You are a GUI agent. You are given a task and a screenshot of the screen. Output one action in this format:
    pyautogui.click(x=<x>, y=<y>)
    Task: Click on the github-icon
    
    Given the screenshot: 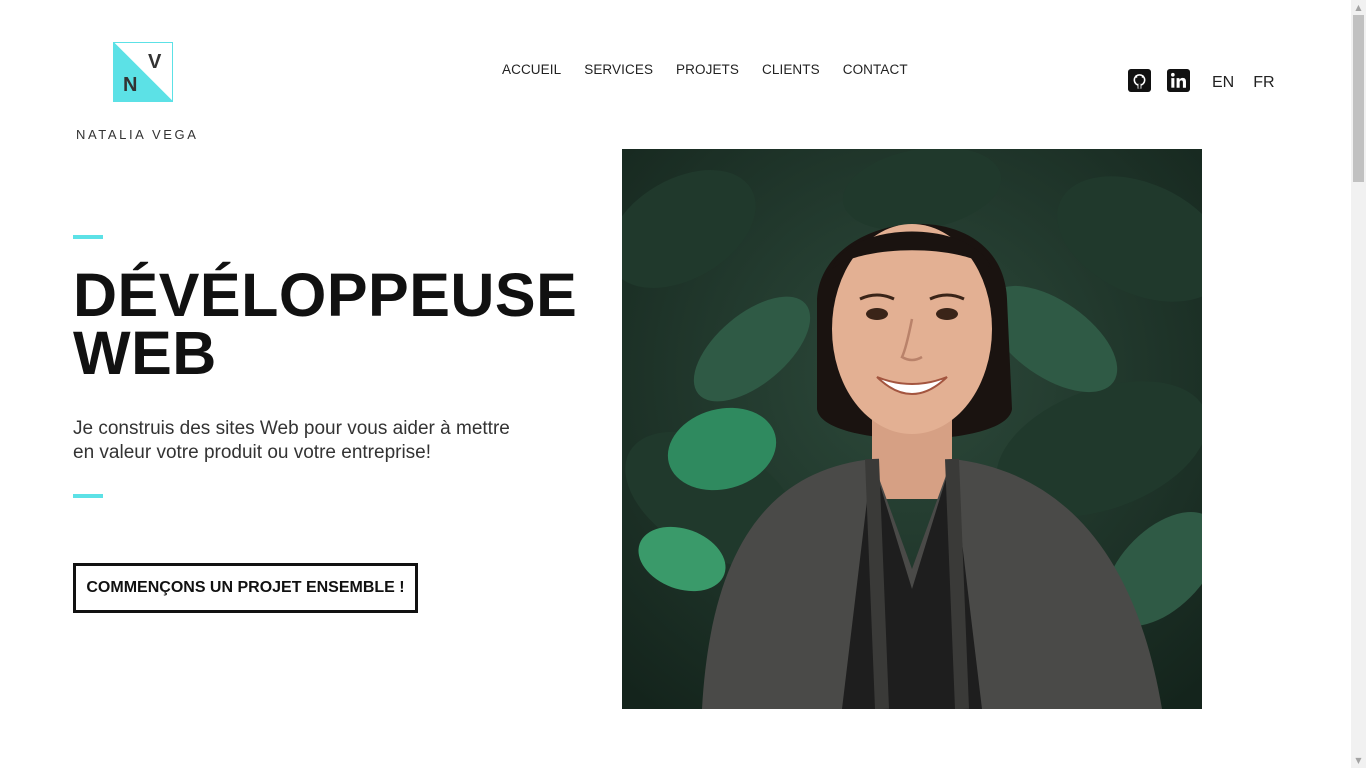 What is the action you would take?
    pyautogui.click(x=1139, y=80)
    